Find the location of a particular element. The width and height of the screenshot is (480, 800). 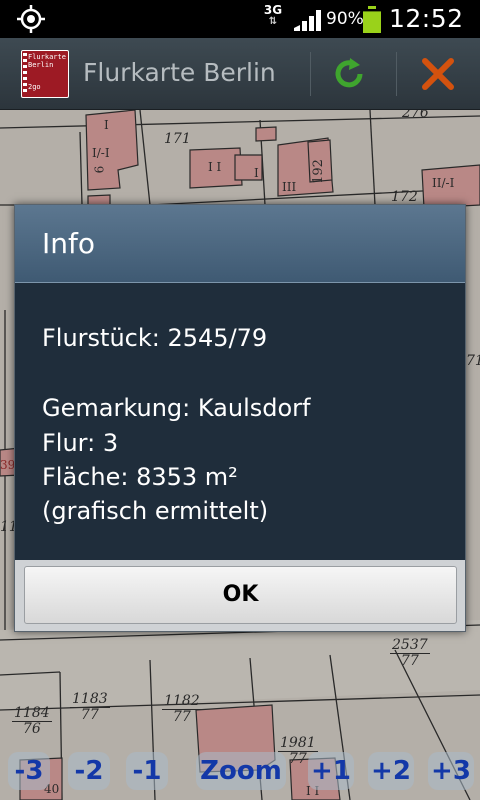

dialog-title: Info is located at coordinates (68, 243).